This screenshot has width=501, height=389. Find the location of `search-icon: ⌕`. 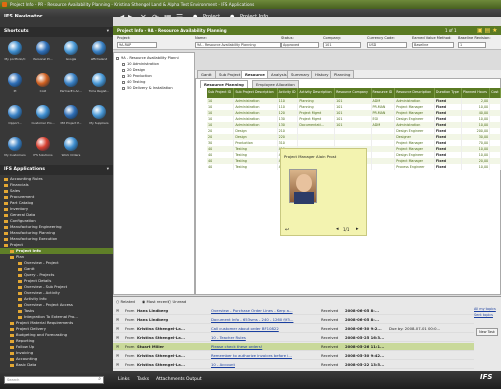

search-icon: ⌕ is located at coordinates (99, 379).